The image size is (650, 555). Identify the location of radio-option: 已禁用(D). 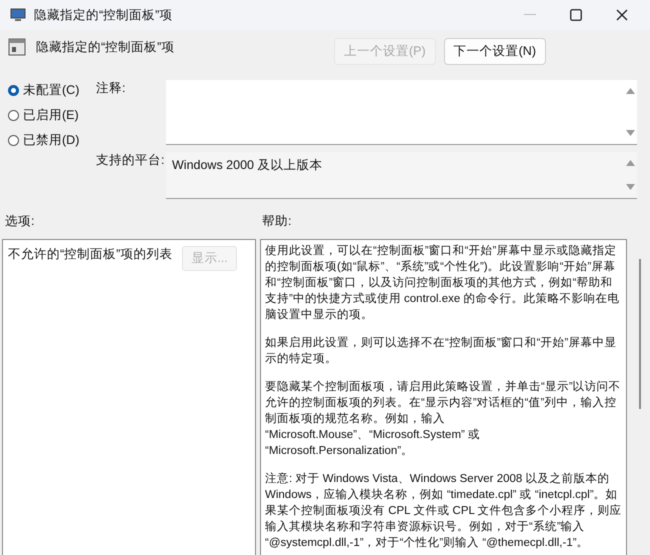
(52, 140).